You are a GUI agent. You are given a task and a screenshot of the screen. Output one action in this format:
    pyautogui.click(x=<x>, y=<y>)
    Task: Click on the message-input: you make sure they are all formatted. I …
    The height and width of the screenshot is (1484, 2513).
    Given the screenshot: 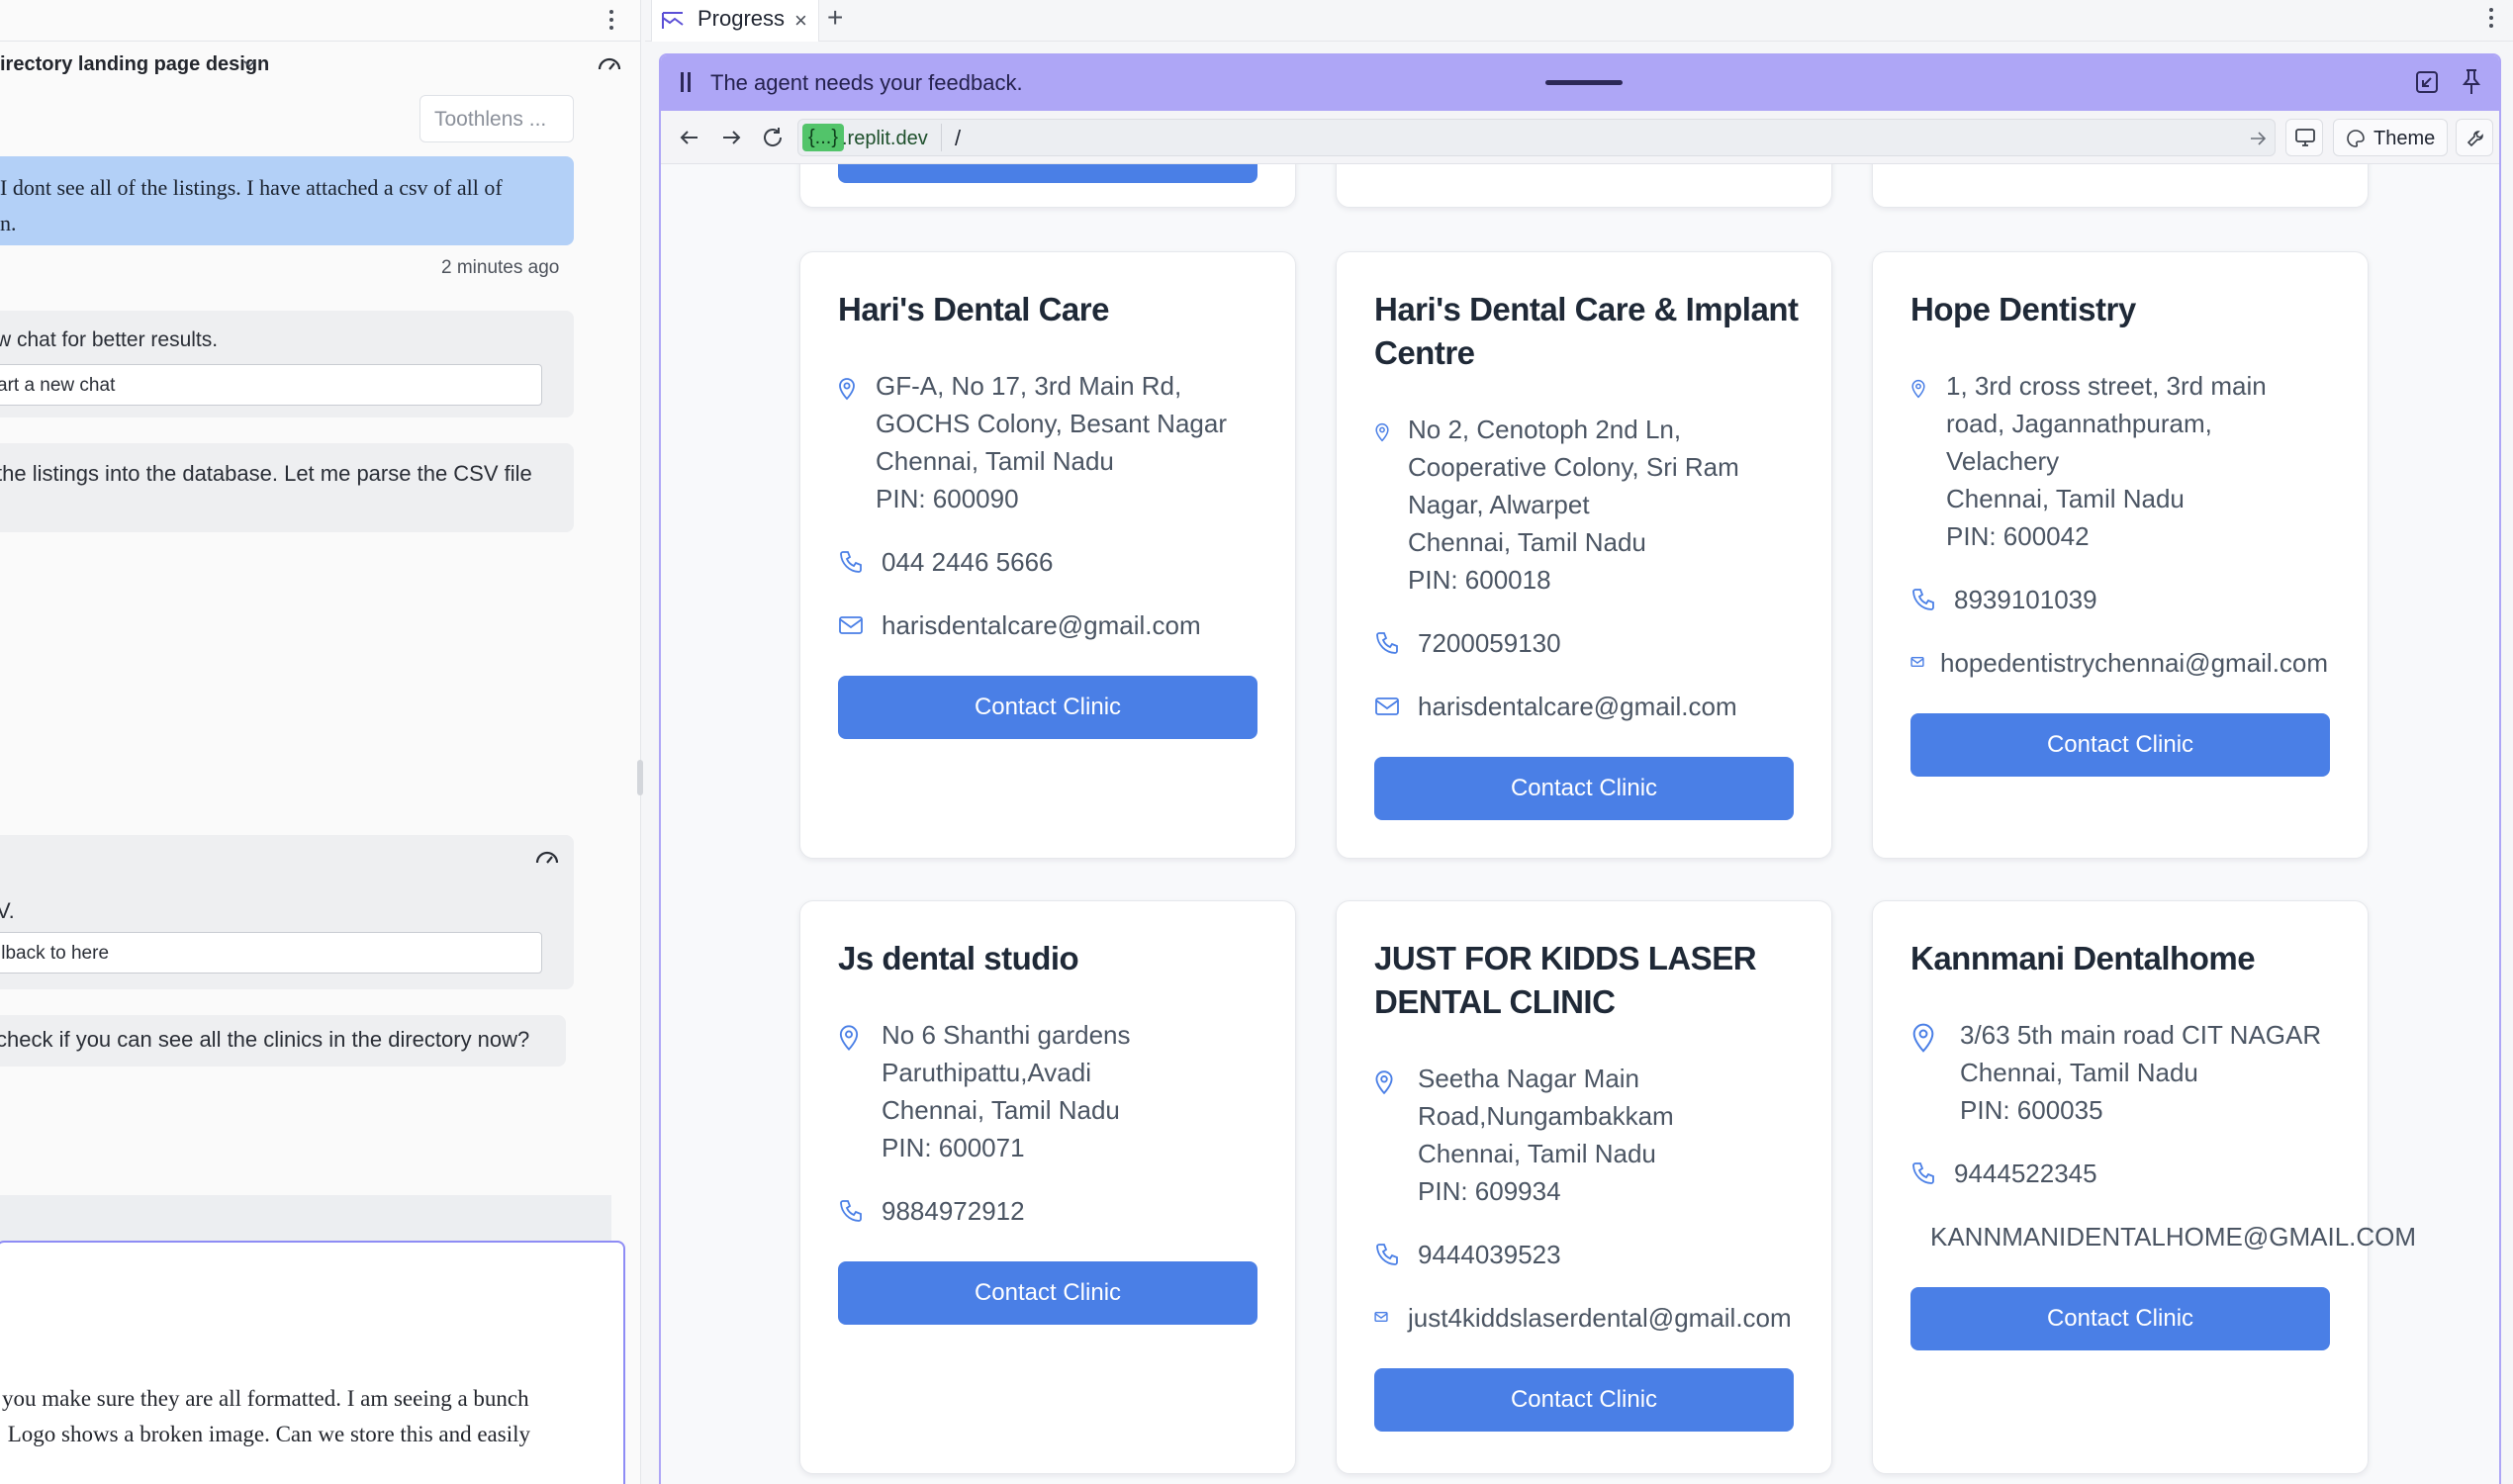 What is the action you would take?
    pyautogui.click(x=312, y=1362)
    